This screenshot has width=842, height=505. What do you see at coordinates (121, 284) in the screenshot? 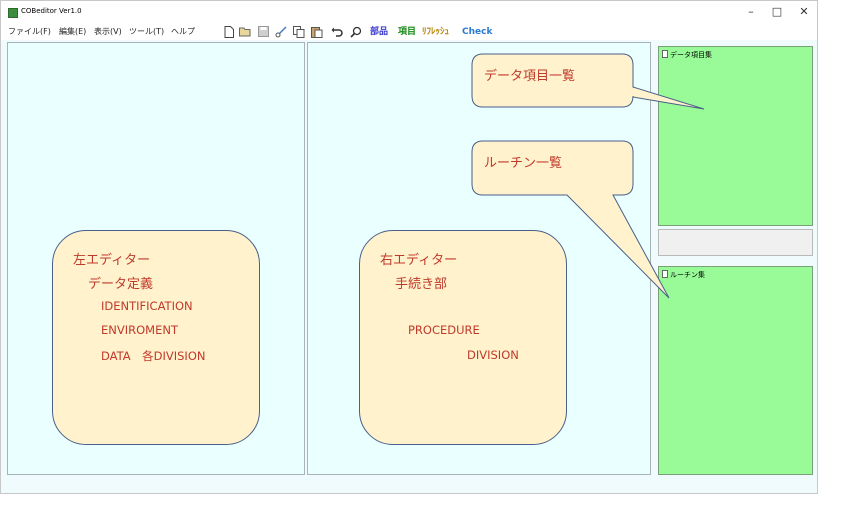
I see `left-editor-subtitle: データ定義` at bounding box center [121, 284].